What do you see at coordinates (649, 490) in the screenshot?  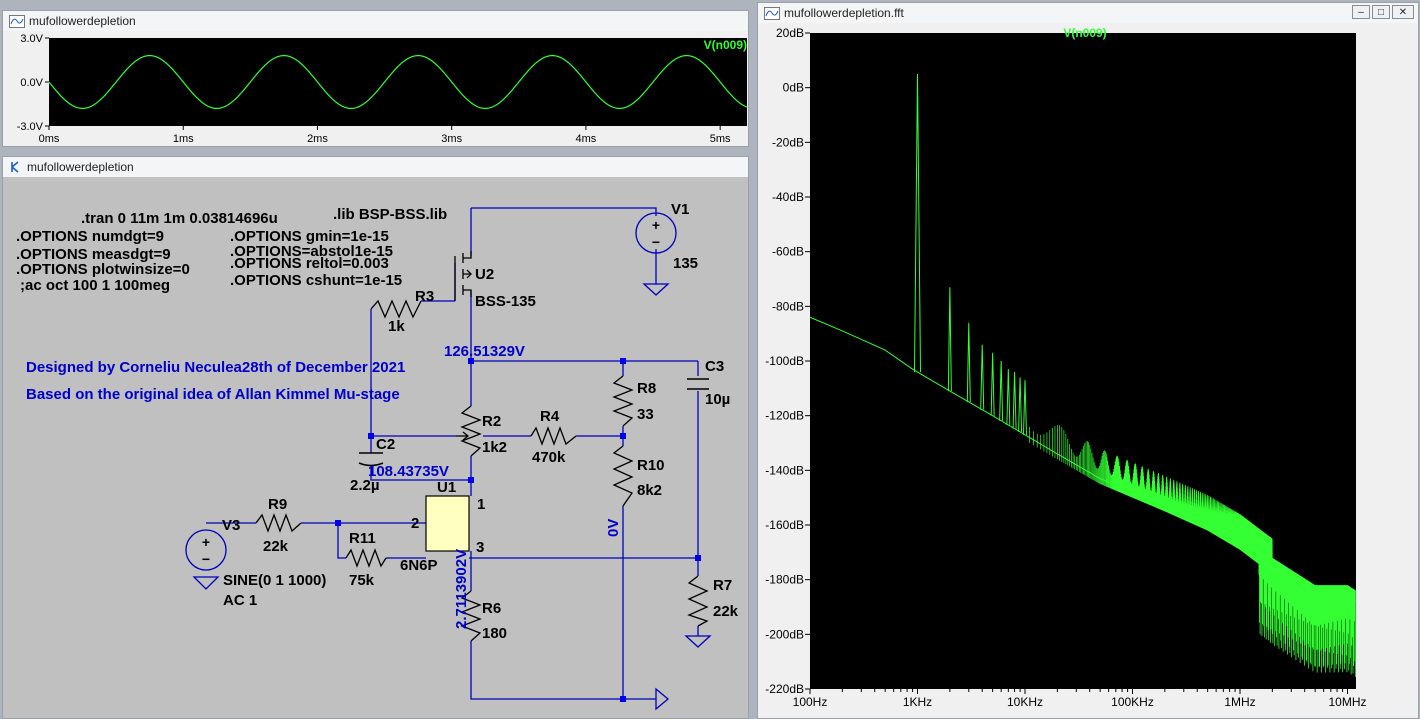 I see `r10-value: 8k2` at bounding box center [649, 490].